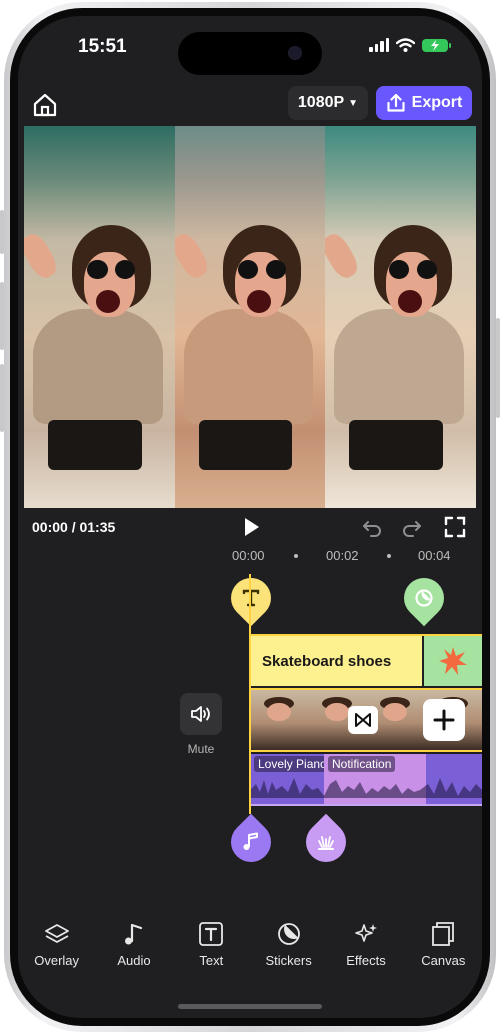 This screenshot has width=500, height=1035. I want to click on mute-button, so click(201, 714).